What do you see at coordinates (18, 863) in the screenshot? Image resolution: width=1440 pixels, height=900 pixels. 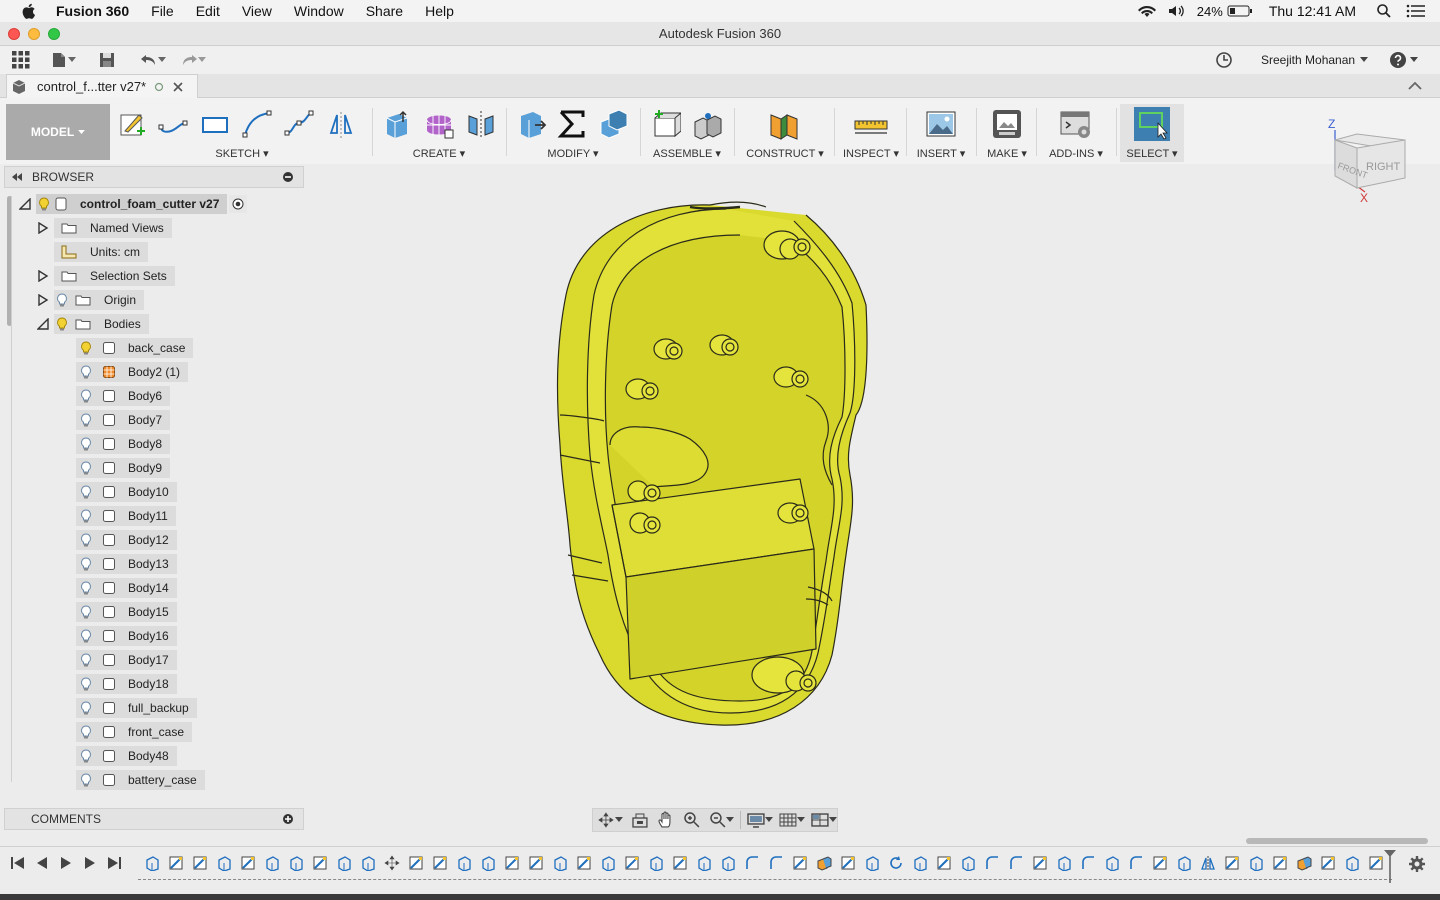 I see `go-to-start-icon` at bounding box center [18, 863].